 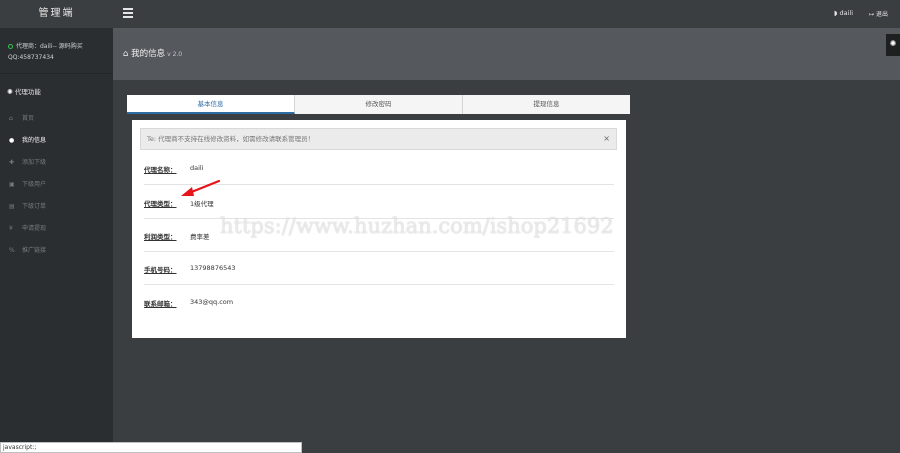 What do you see at coordinates (12, 162) in the screenshot?
I see `add-user-icon: ✚` at bounding box center [12, 162].